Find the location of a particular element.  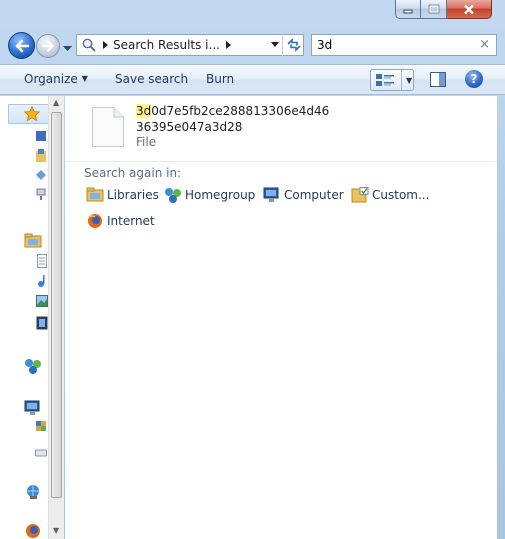

location-label: Computer is located at coordinates (314, 195).